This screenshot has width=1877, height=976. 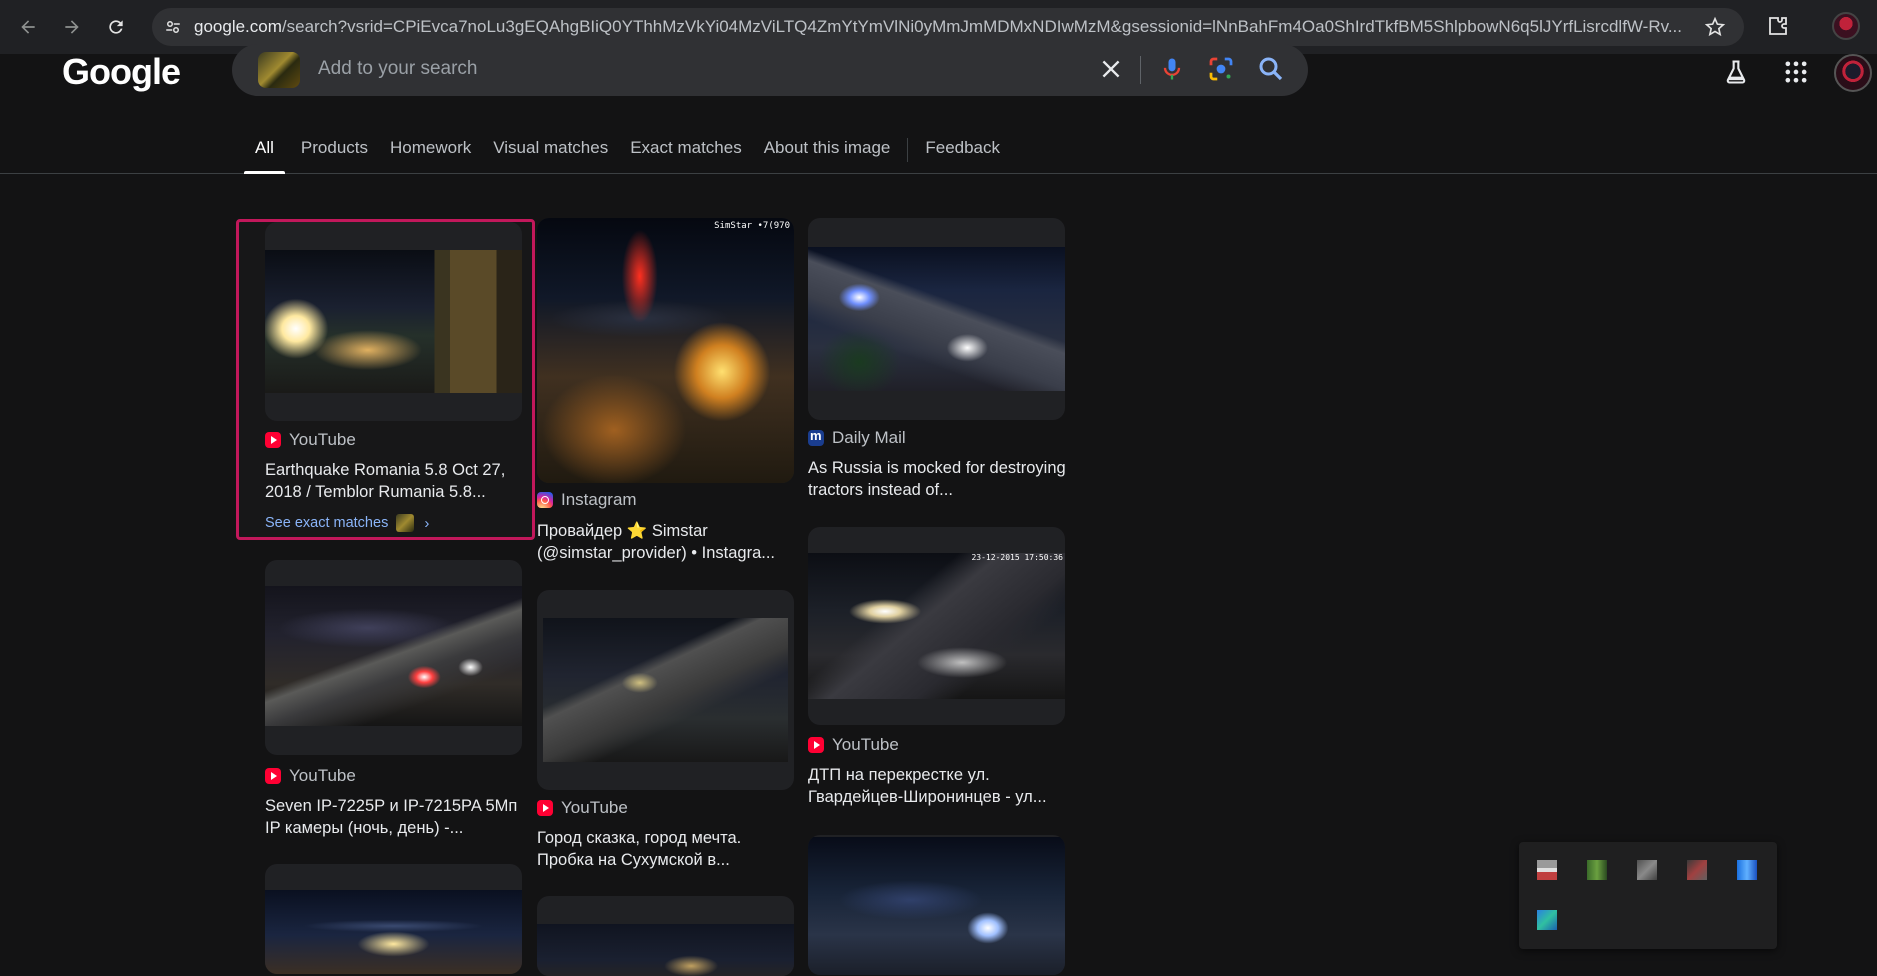 I want to click on reload-button, so click(x=116, y=27).